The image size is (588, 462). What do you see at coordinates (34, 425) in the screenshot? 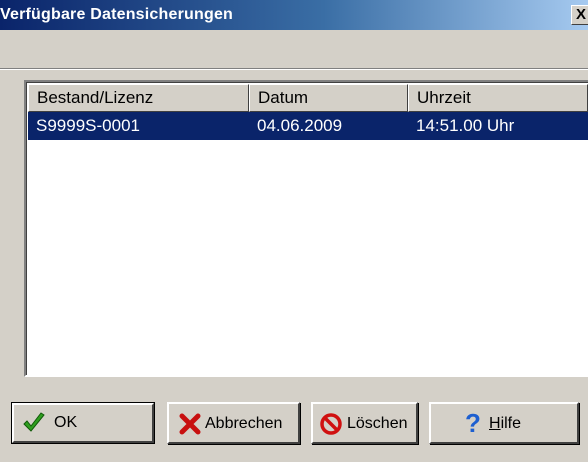
I see `check-icon` at bounding box center [34, 425].